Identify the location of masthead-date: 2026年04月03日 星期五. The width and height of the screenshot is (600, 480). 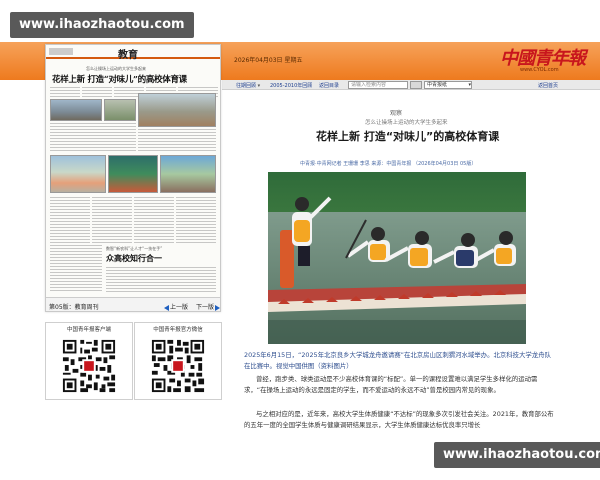
(268, 60).